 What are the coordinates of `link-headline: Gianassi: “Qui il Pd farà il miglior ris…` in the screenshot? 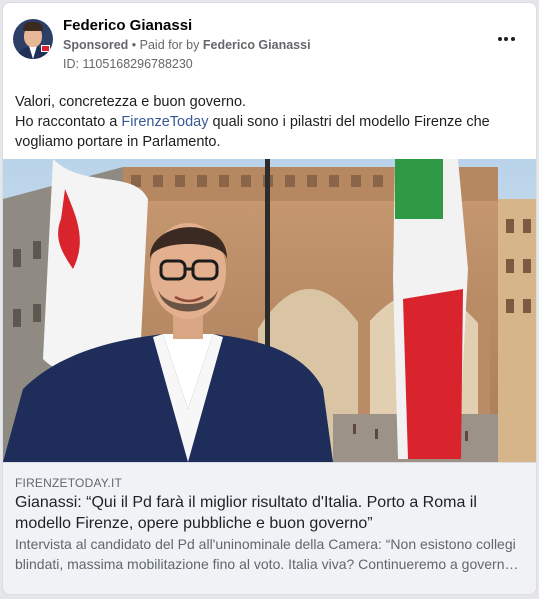 It's located at (269, 513).